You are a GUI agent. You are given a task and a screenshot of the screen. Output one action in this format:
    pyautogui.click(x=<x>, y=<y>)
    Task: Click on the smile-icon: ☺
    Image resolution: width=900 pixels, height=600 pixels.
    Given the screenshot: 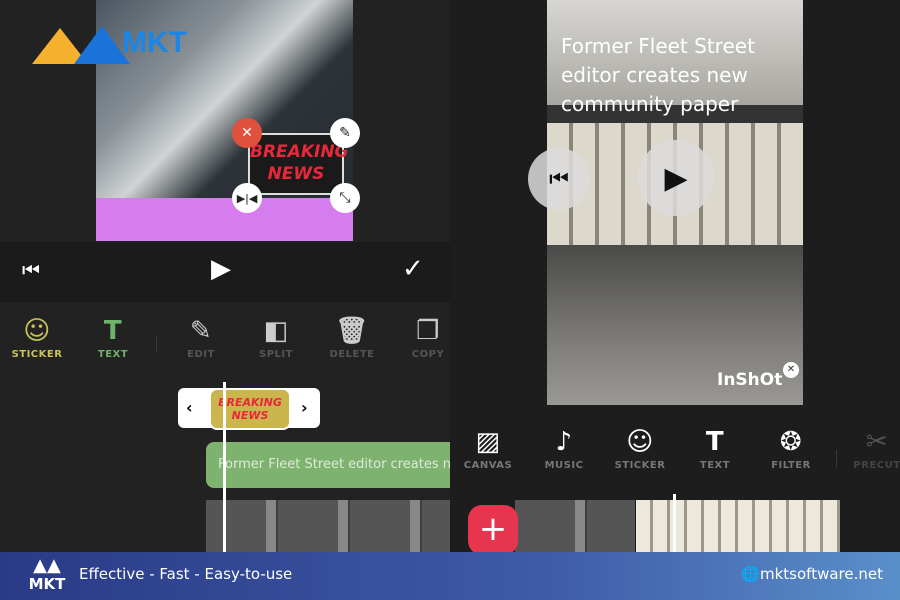 What is the action you would take?
    pyautogui.click(x=640, y=442)
    